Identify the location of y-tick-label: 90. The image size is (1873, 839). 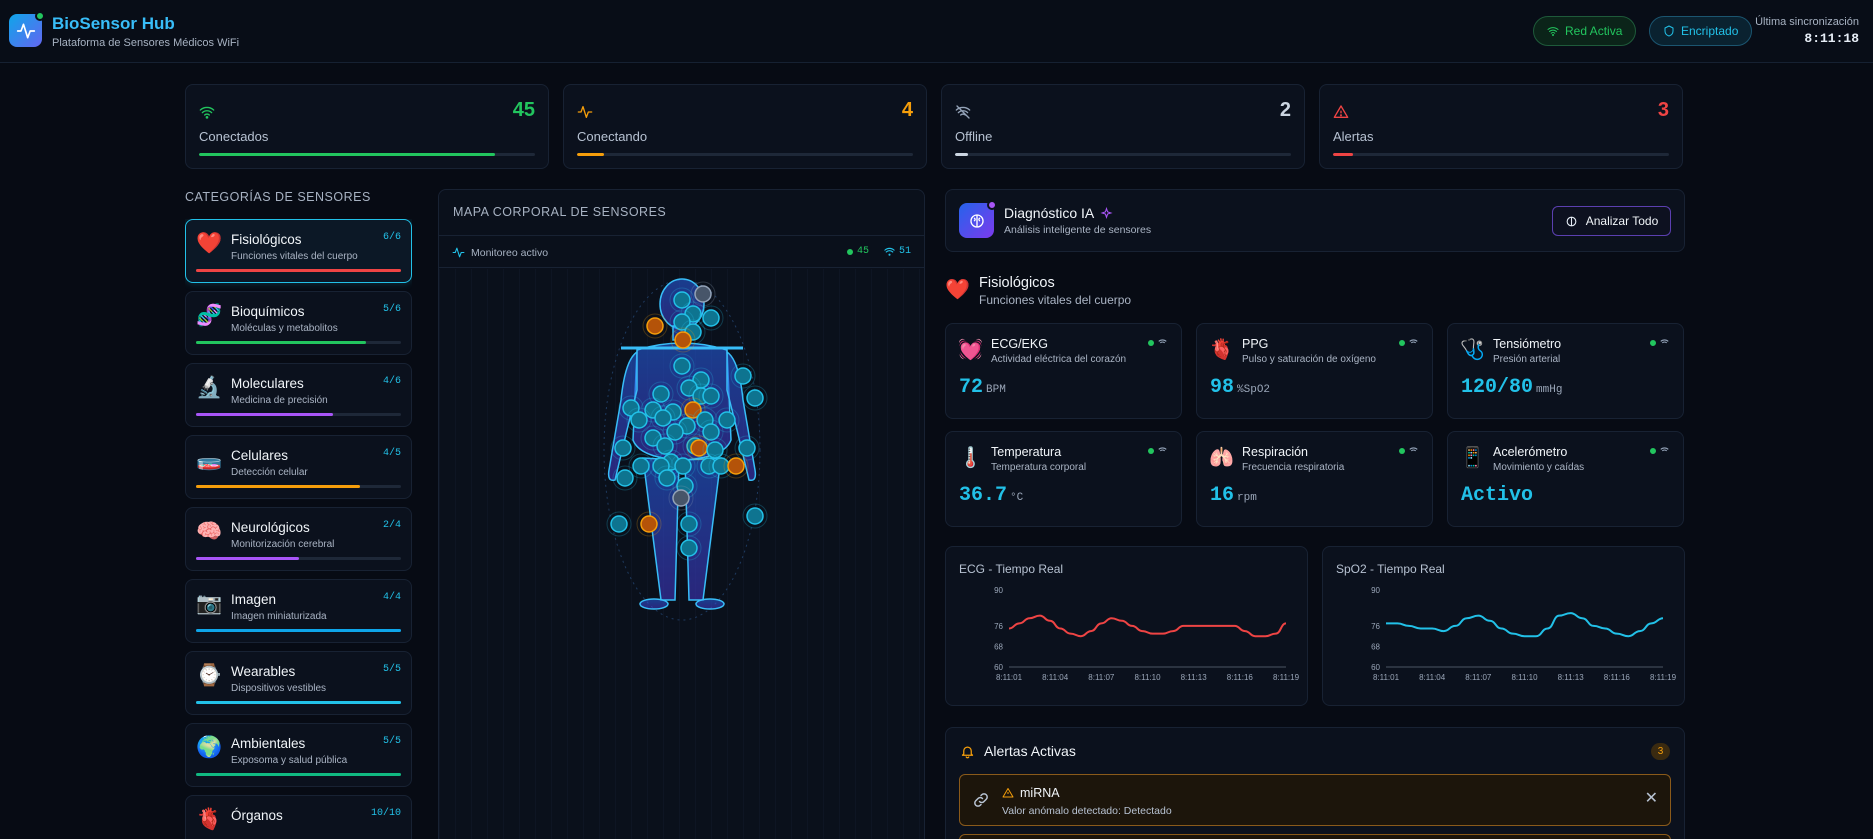
(1375, 590).